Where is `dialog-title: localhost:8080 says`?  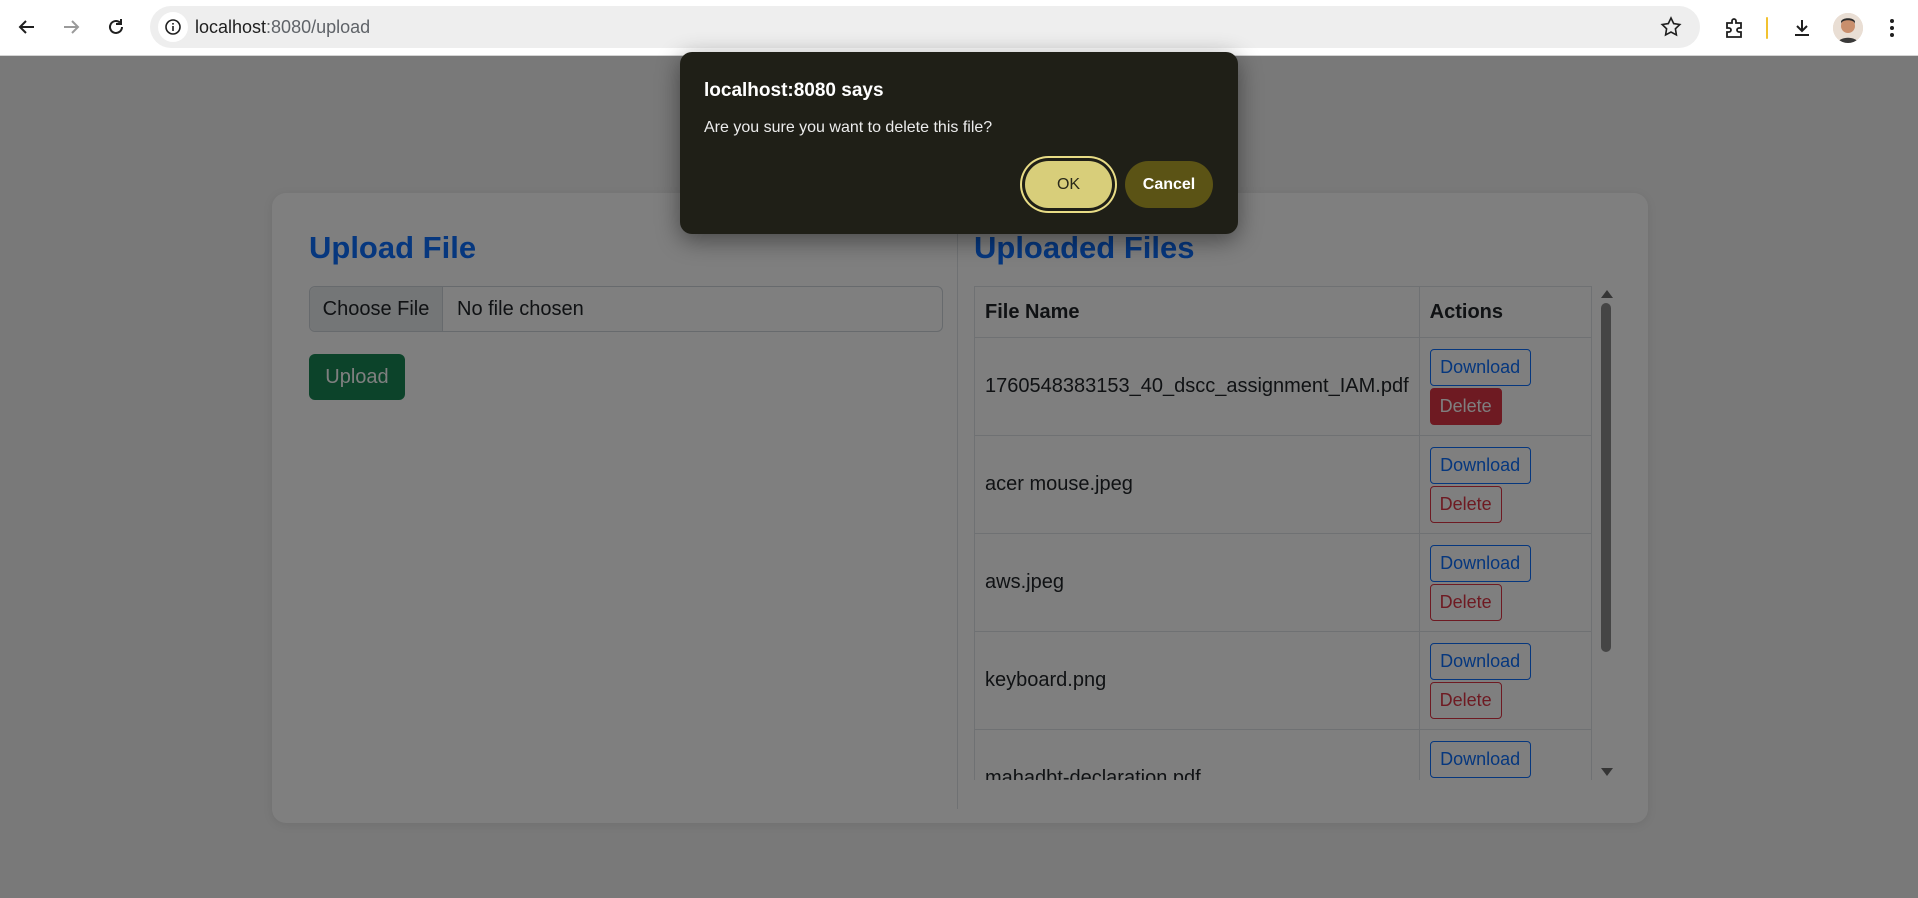
dialog-title: localhost:8080 says is located at coordinates (794, 90).